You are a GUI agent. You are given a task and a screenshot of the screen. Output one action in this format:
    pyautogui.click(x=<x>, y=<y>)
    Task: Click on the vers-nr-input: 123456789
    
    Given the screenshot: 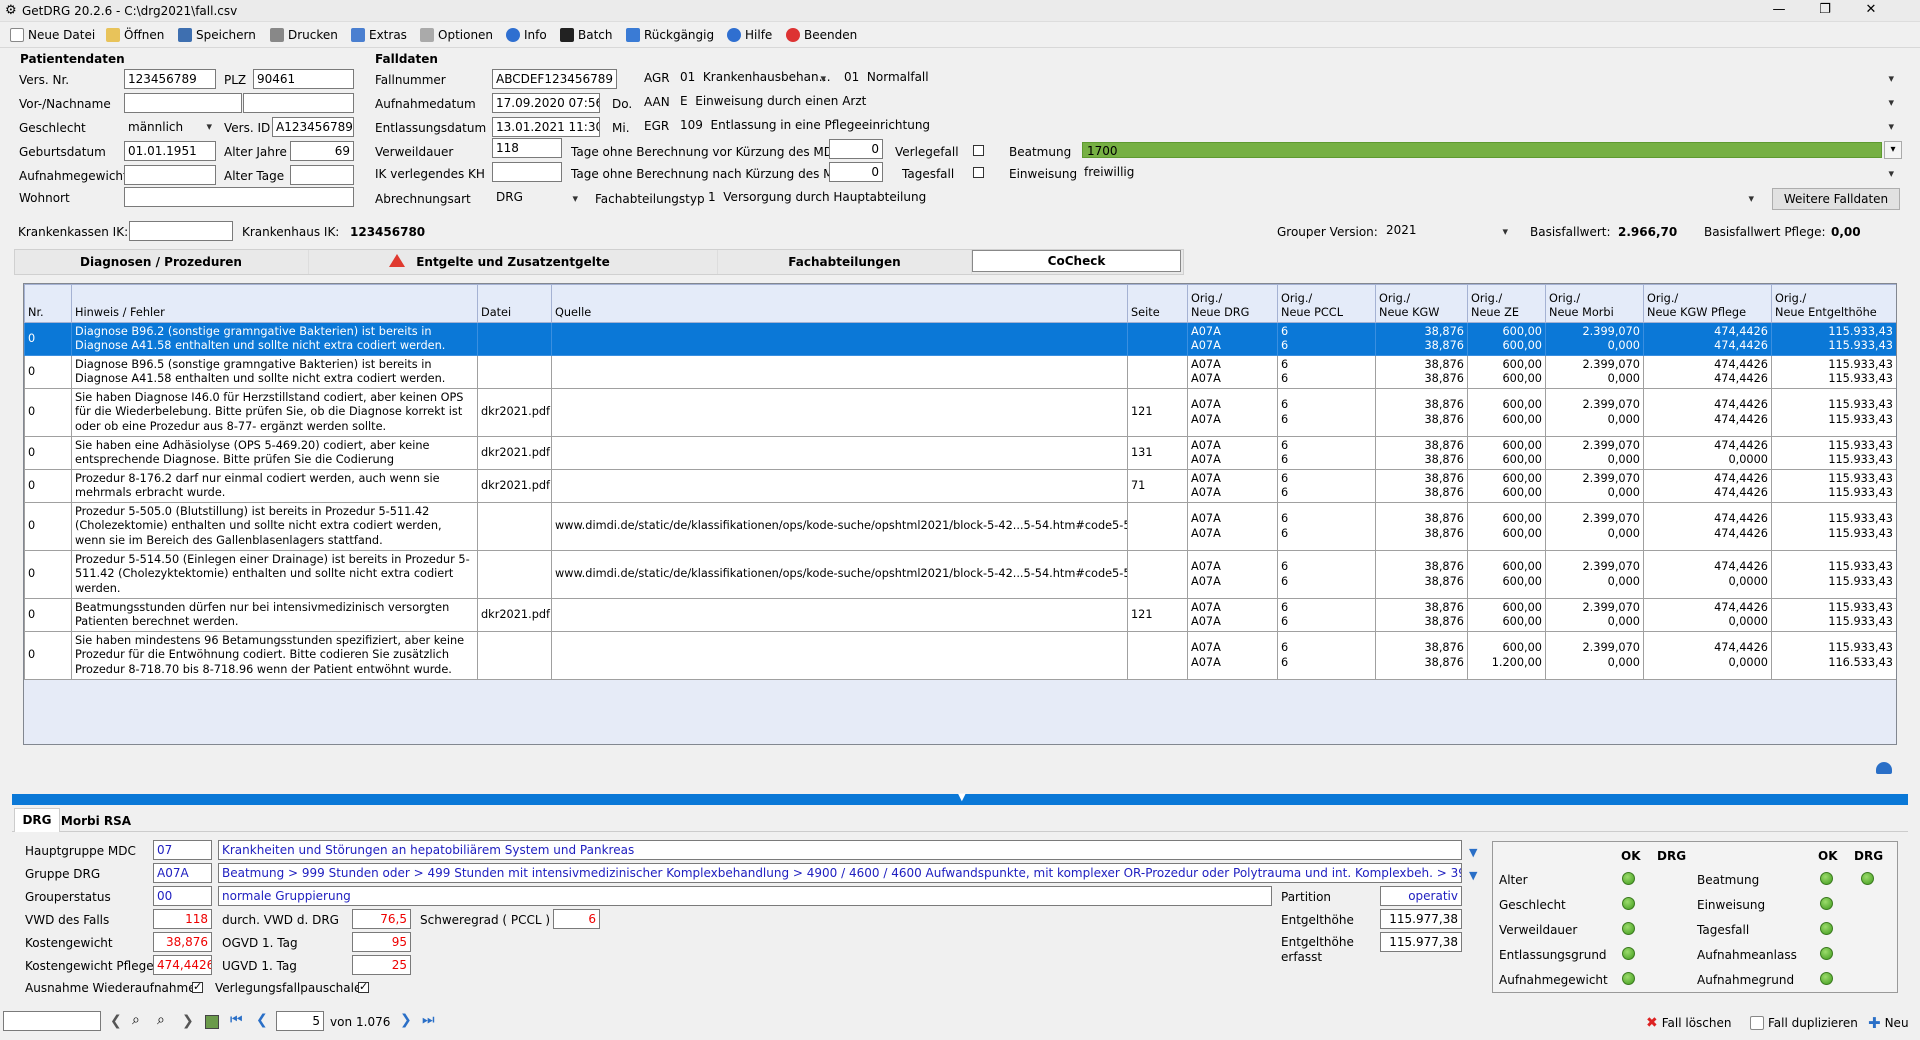 What is the action you would take?
    pyautogui.click(x=170, y=79)
    